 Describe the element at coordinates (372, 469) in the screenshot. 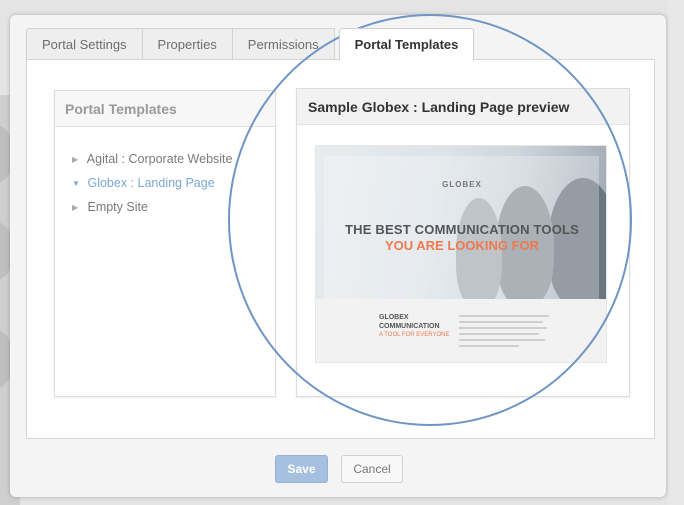

I see `cancel-button: Cancel` at that location.